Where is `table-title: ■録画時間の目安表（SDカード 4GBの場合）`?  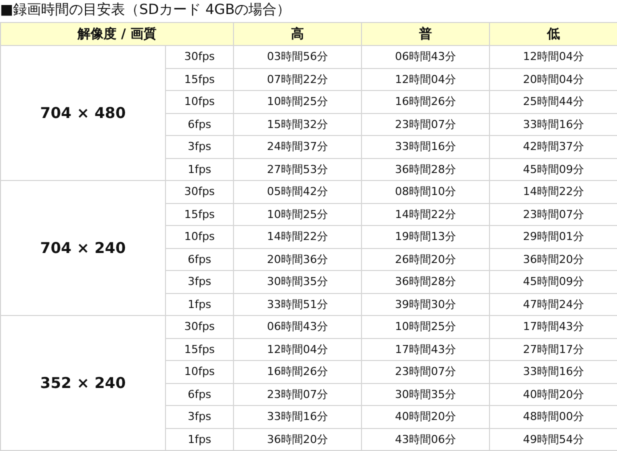 table-title: ■録画時間の目安表（SDカード 4GBの場合） is located at coordinates (146, 10).